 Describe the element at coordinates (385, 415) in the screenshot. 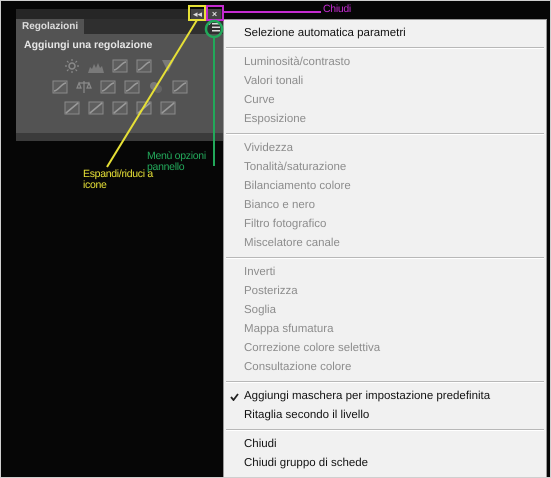

I see `menu-item: Ritaglia secondo il livello` at that location.